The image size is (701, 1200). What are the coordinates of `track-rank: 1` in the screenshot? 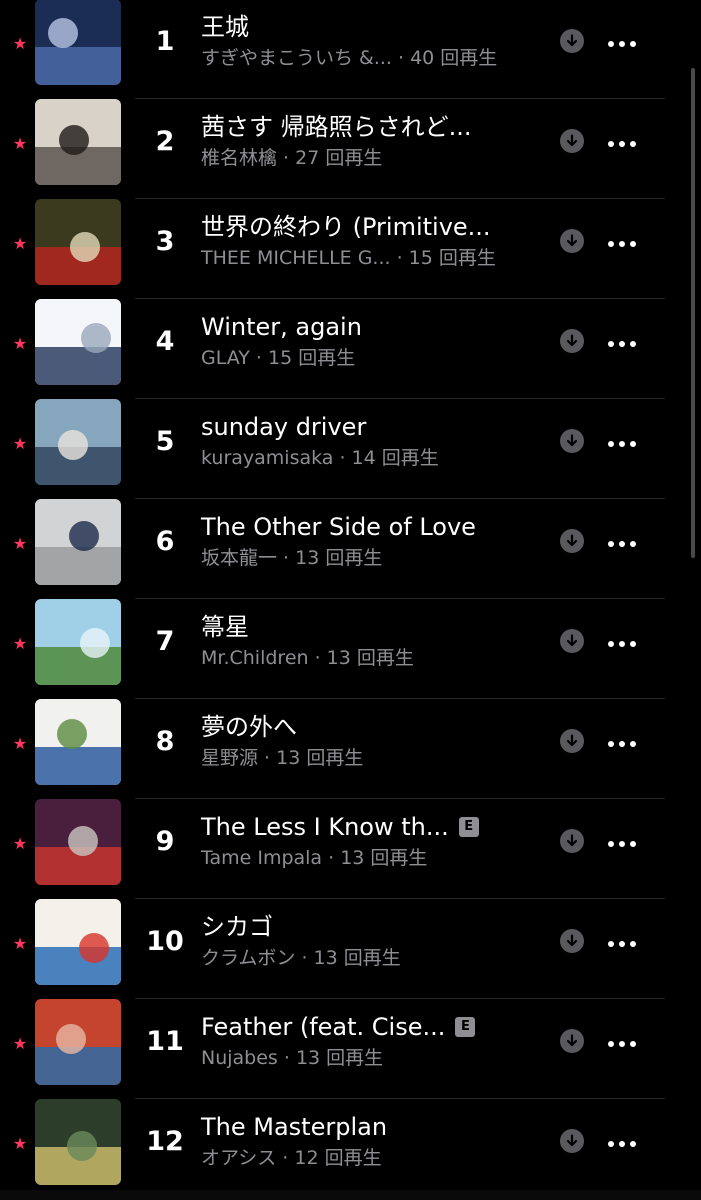 It's located at (165, 41).